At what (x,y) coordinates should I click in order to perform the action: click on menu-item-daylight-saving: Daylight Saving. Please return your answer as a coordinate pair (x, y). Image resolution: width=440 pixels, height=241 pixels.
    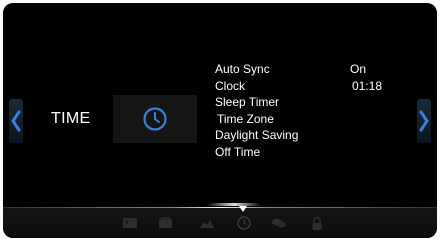
    Looking at the image, I should click on (256, 135).